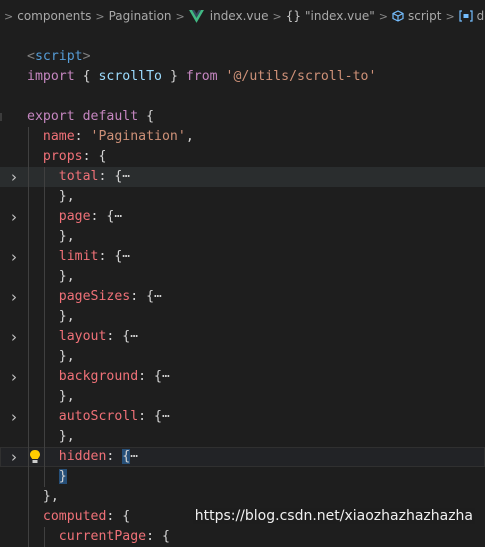 The width and height of the screenshot is (485, 547). Describe the element at coordinates (242, 337) in the screenshot. I see `code-line: › layout: {⋯` at that location.